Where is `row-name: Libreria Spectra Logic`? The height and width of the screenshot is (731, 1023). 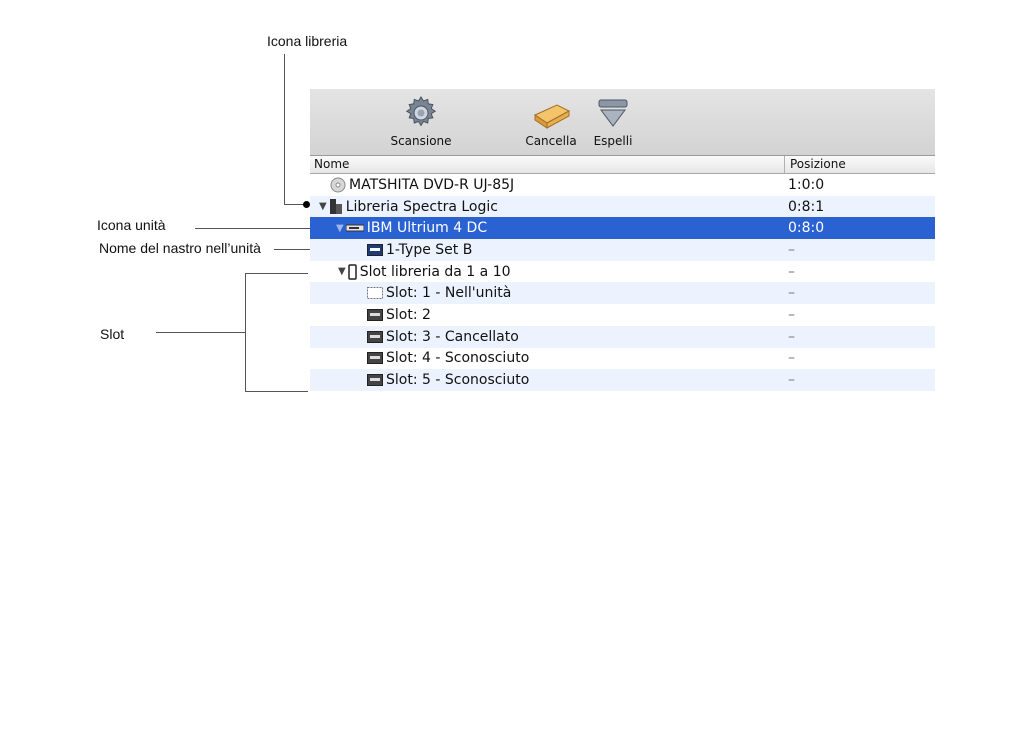 row-name: Libreria Spectra Logic is located at coordinates (421, 206).